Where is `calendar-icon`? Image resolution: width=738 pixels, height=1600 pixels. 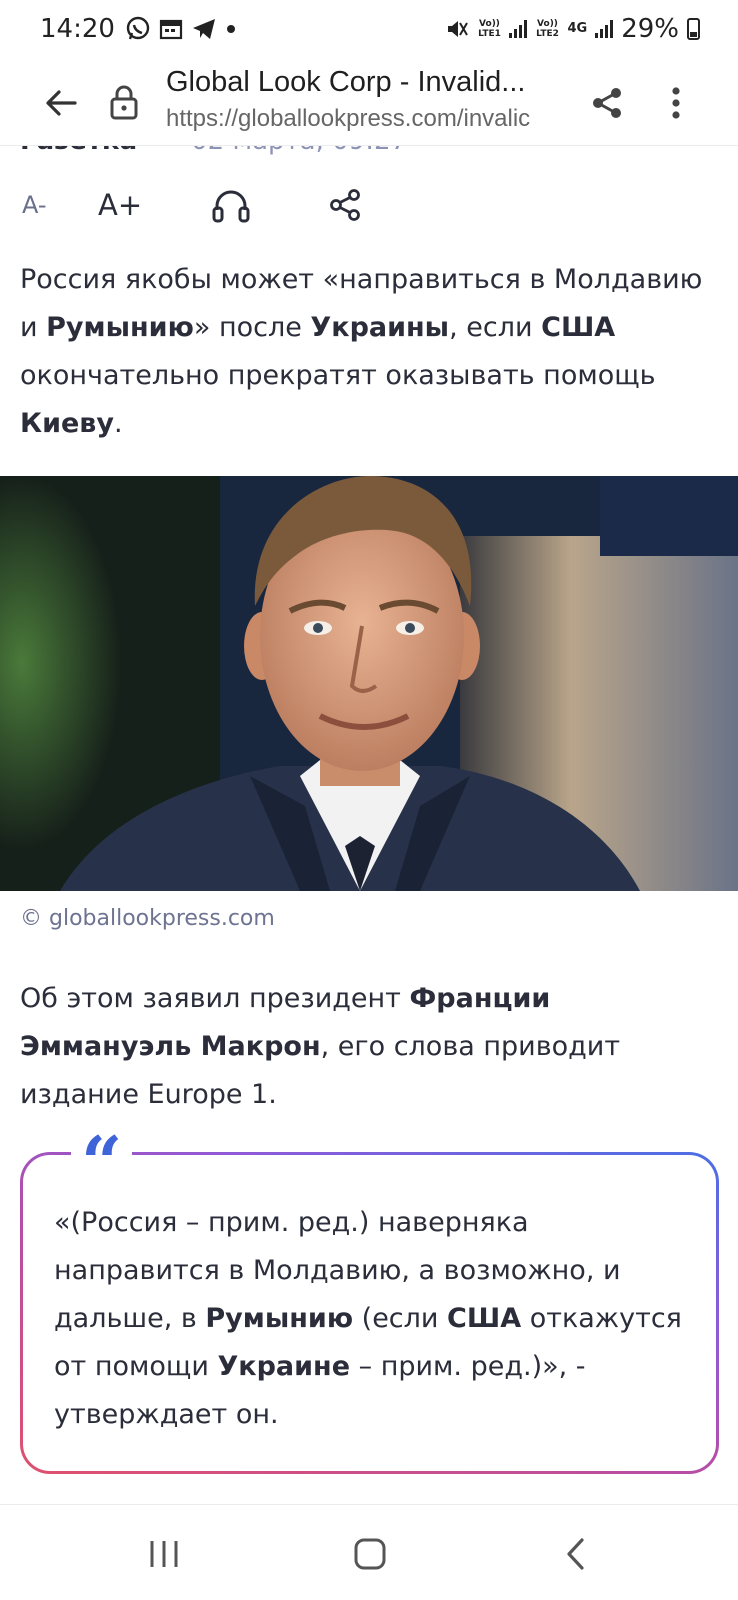
calendar-icon is located at coordinates (171, 29).